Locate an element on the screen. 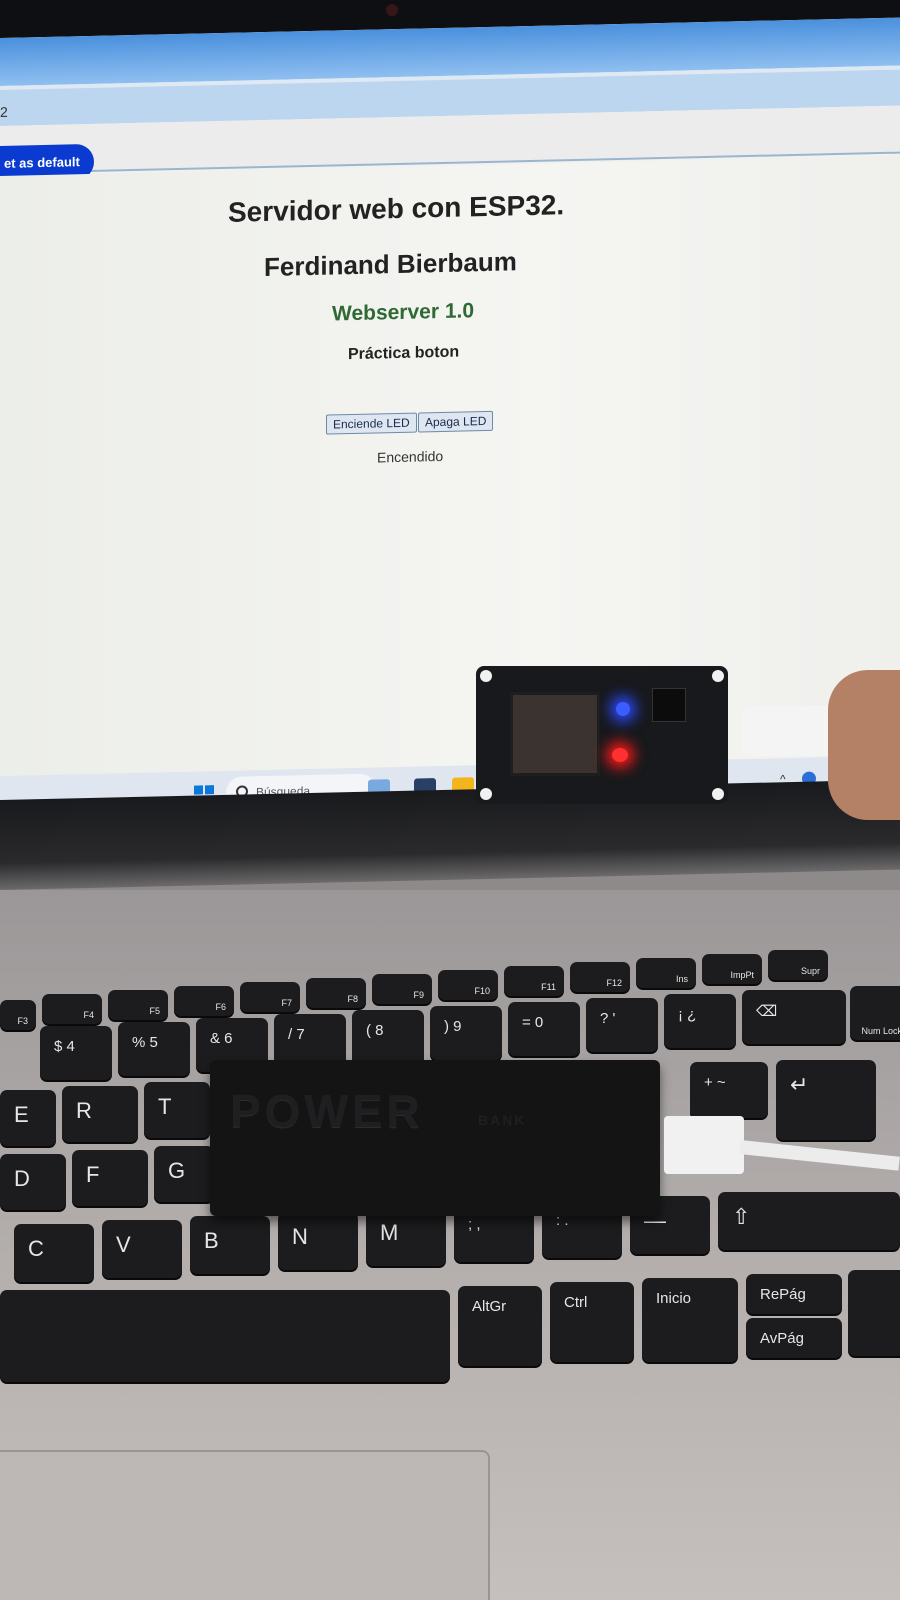  key-g: G is located at coordinates (184, 1174).